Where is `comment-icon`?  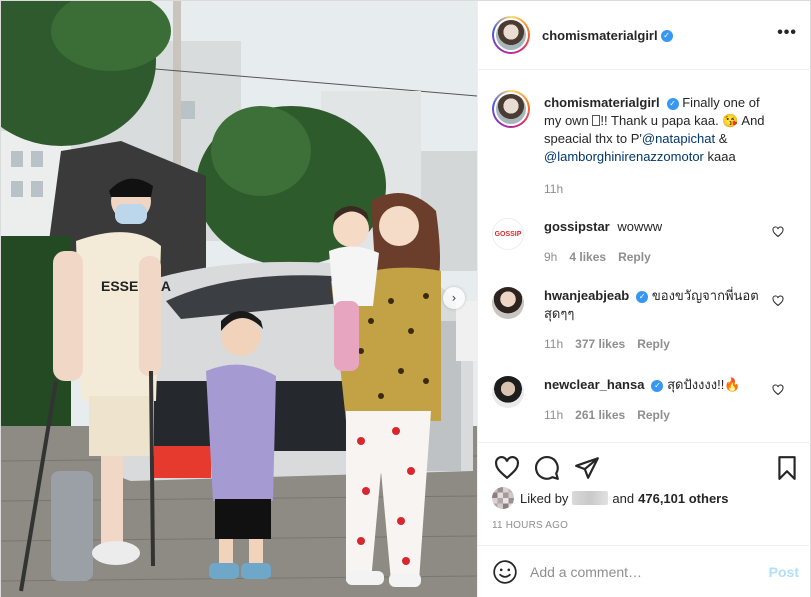
comment-icon is located at coordinates (547, 468).